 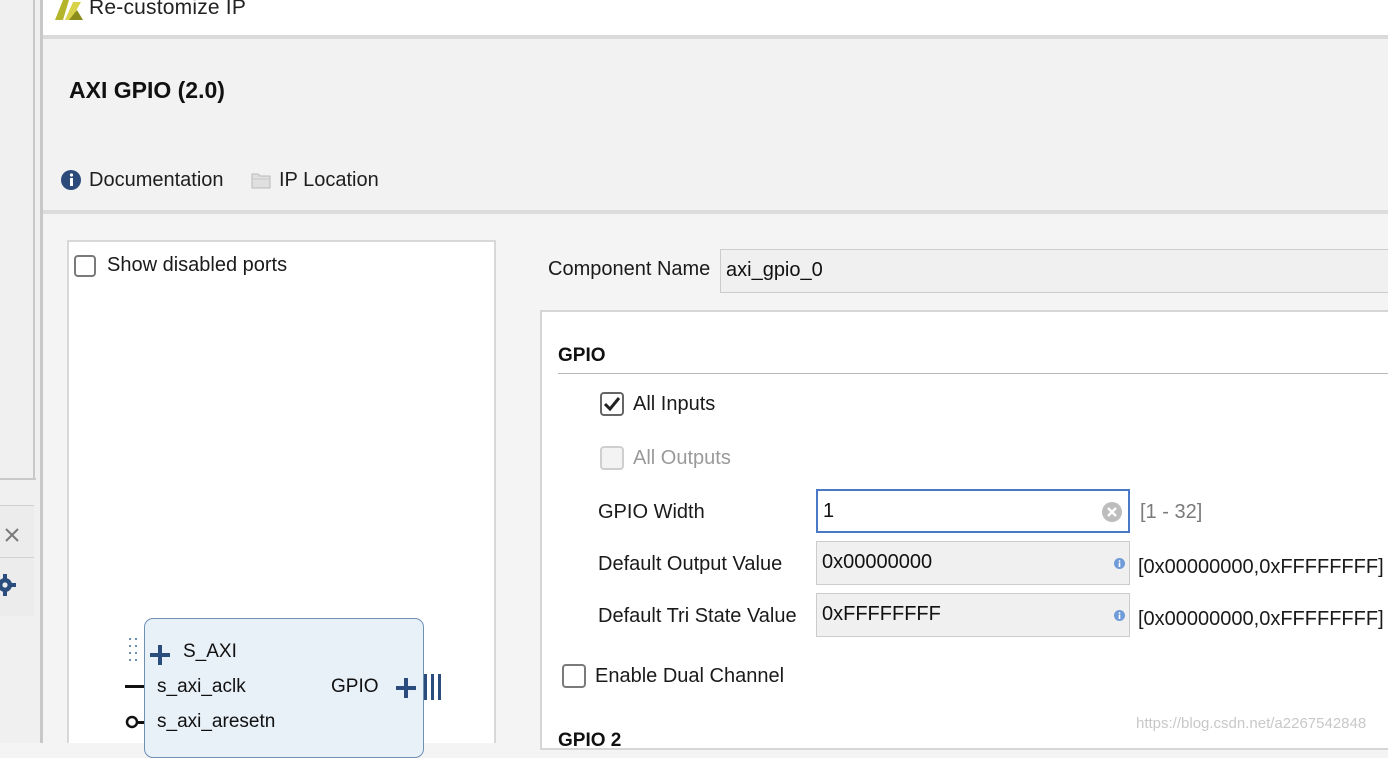 I want to click on close-icon, so click(x=12, y=535).